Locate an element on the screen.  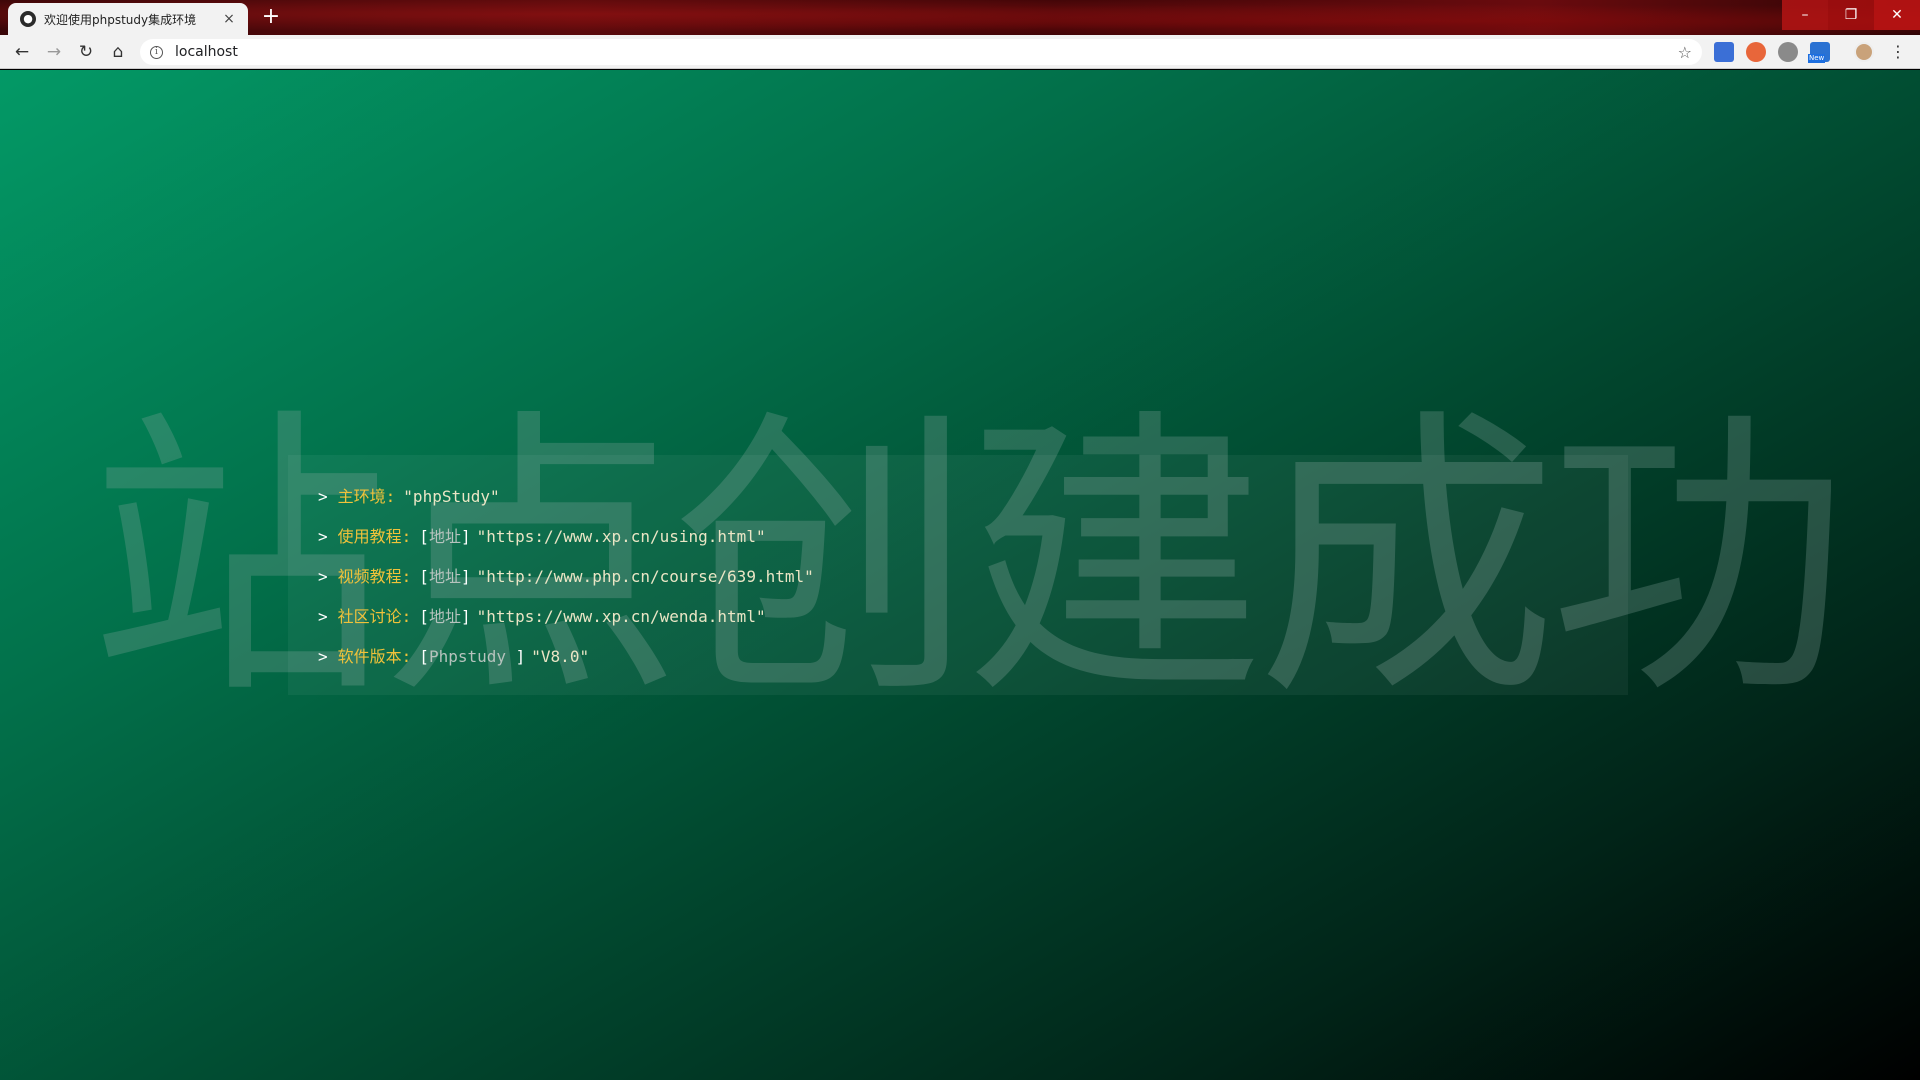
community-link: 地址 is located at coordinates (445, 616).